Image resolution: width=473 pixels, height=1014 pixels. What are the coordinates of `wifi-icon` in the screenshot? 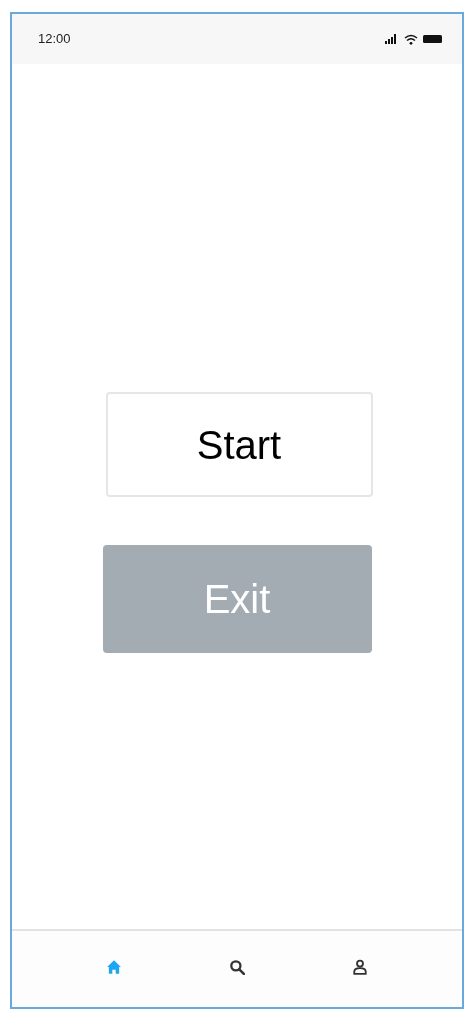 It's located at (411, 39).